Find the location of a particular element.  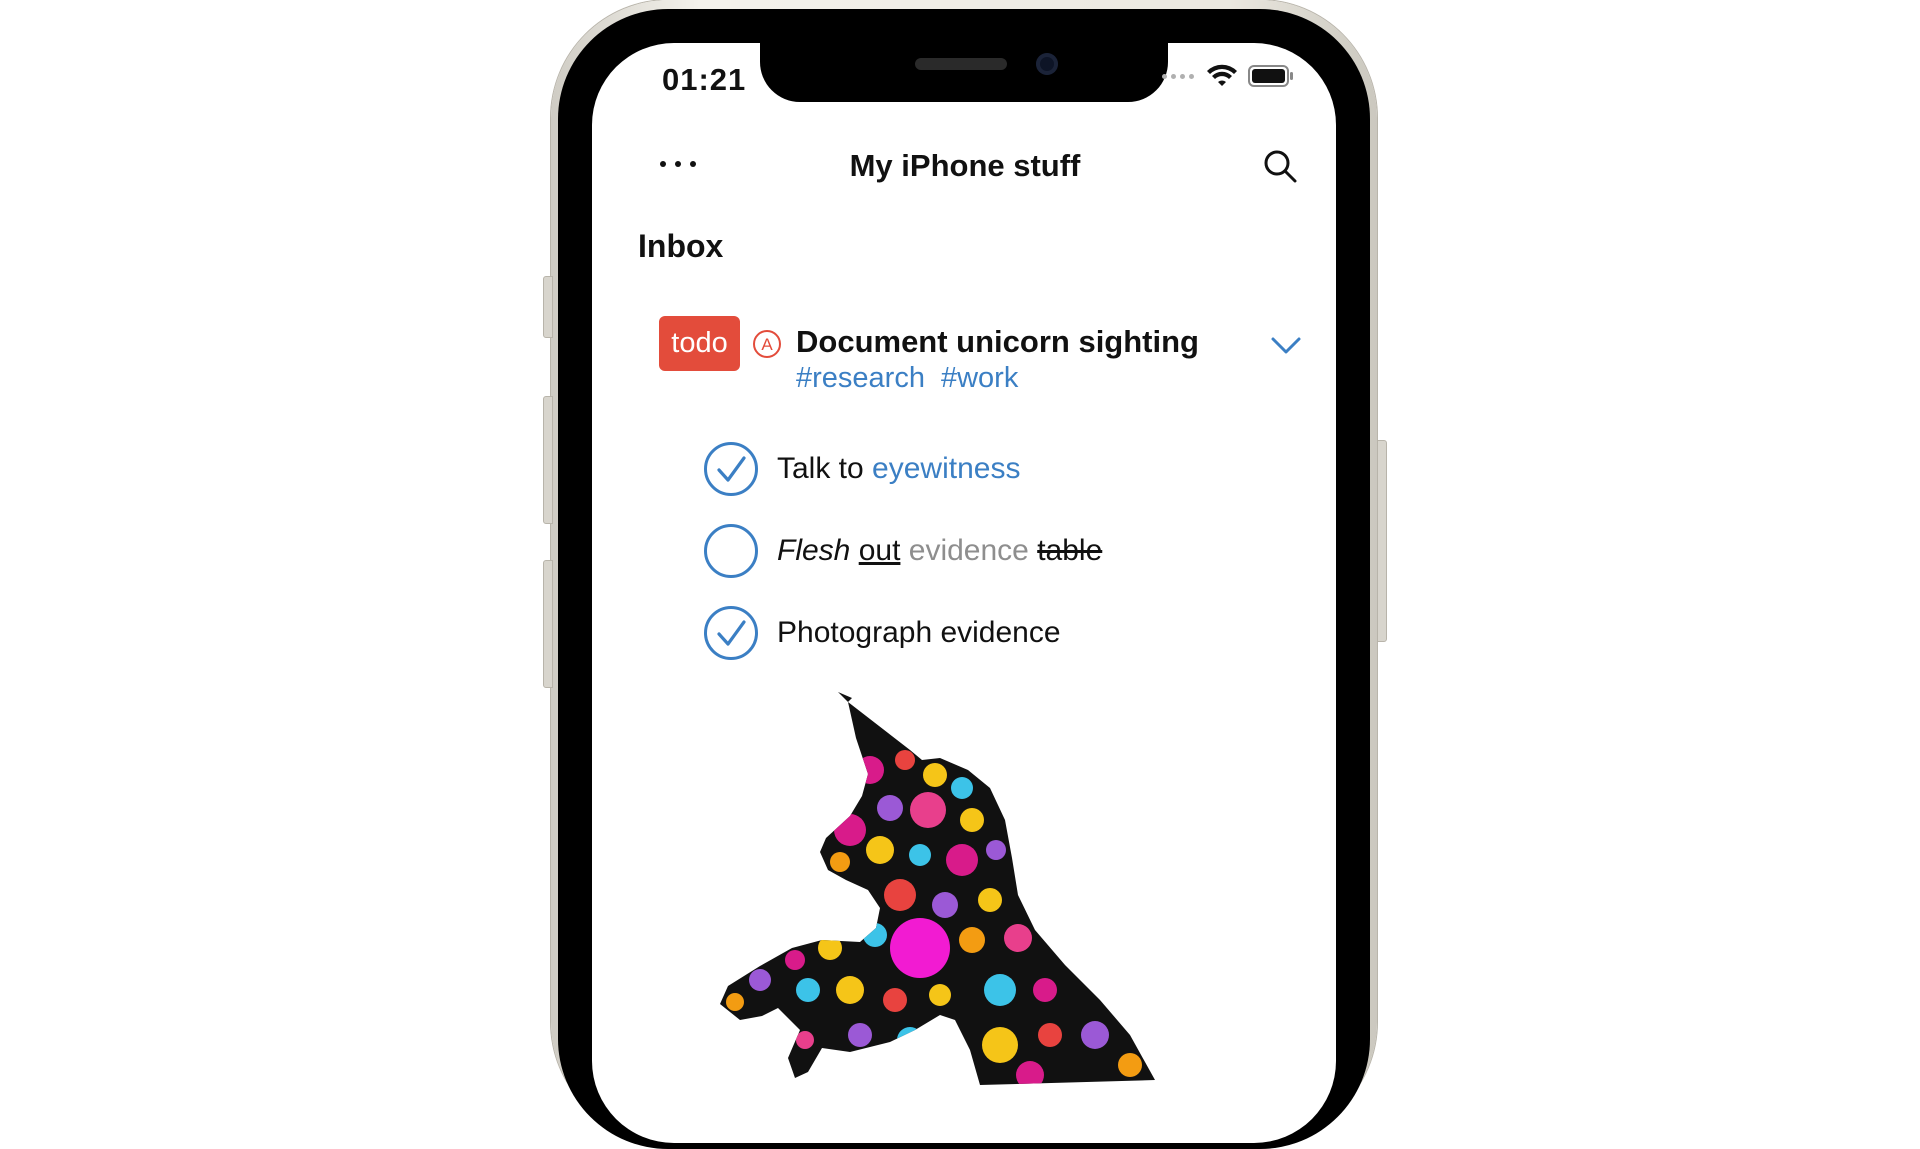

subtask-label: Flesh out evidence table is located at coordinates (939, 551).